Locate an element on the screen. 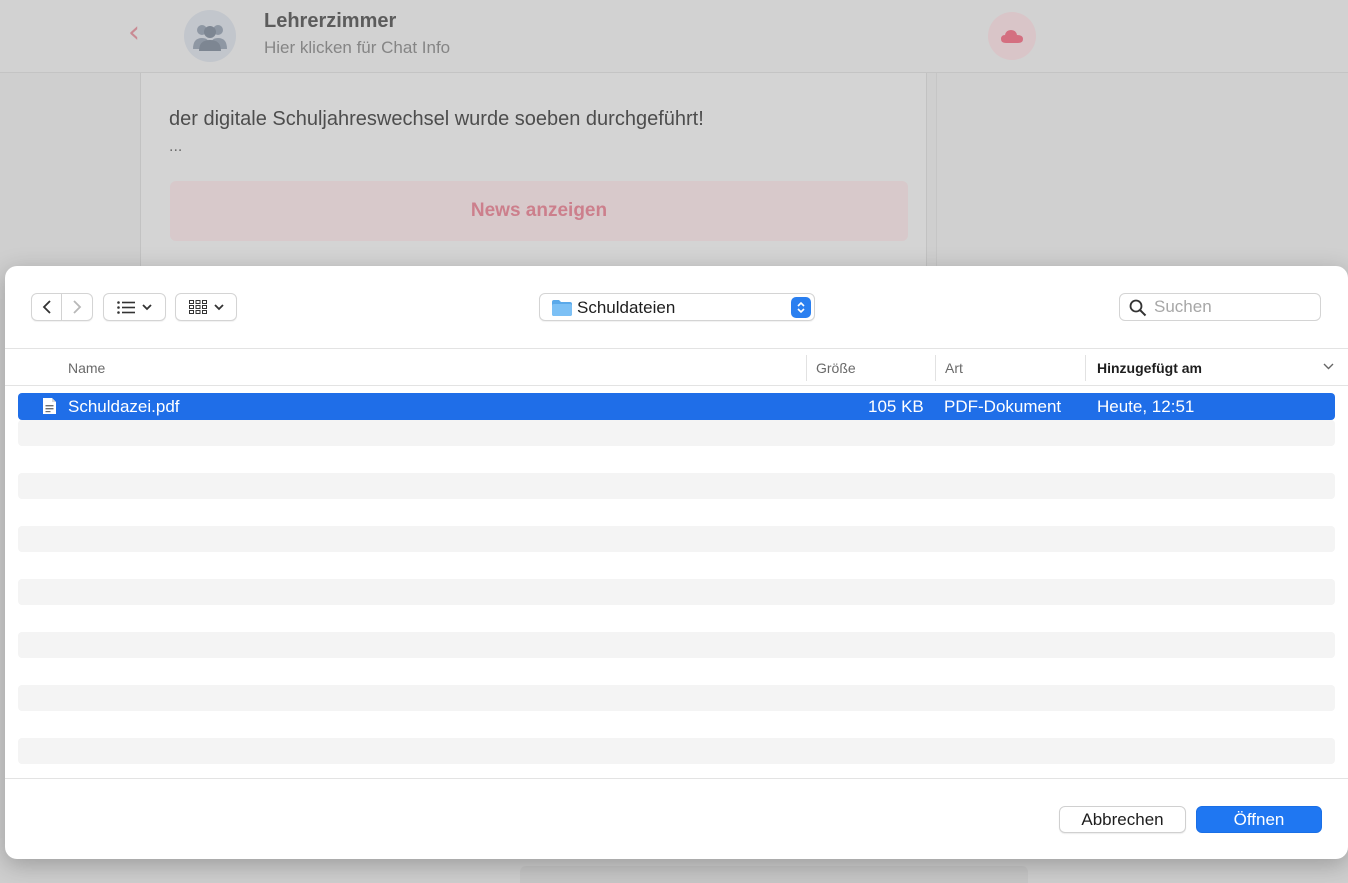  search-input is located at coordinates (1234, 307).